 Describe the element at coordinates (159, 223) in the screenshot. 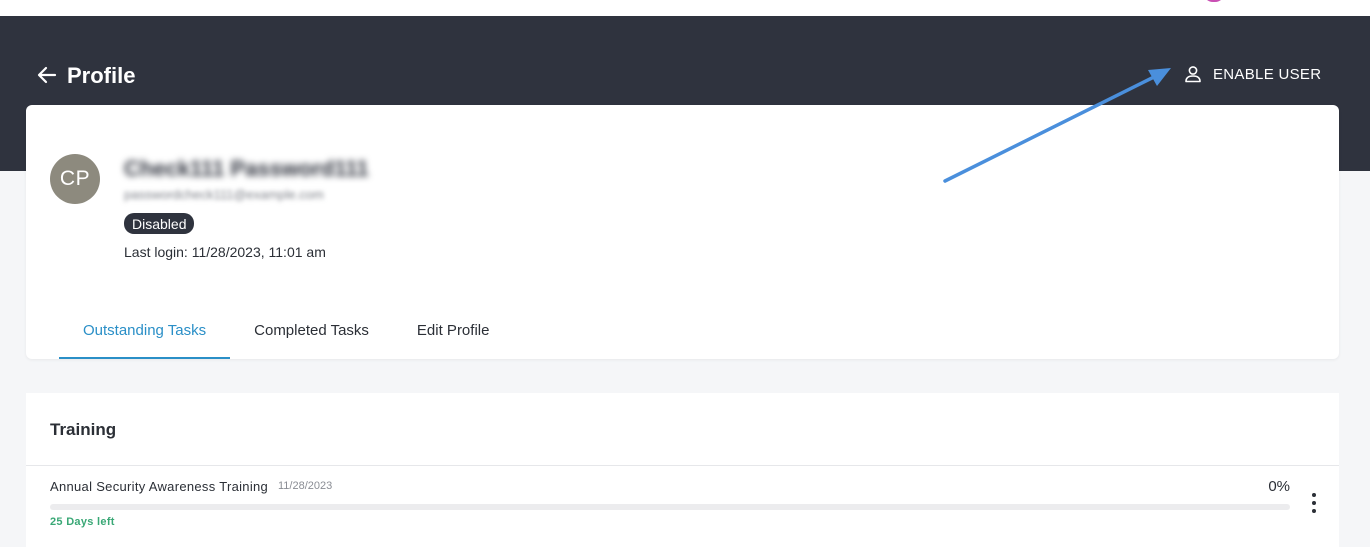

I see `status-badge: Disabled` at that location.